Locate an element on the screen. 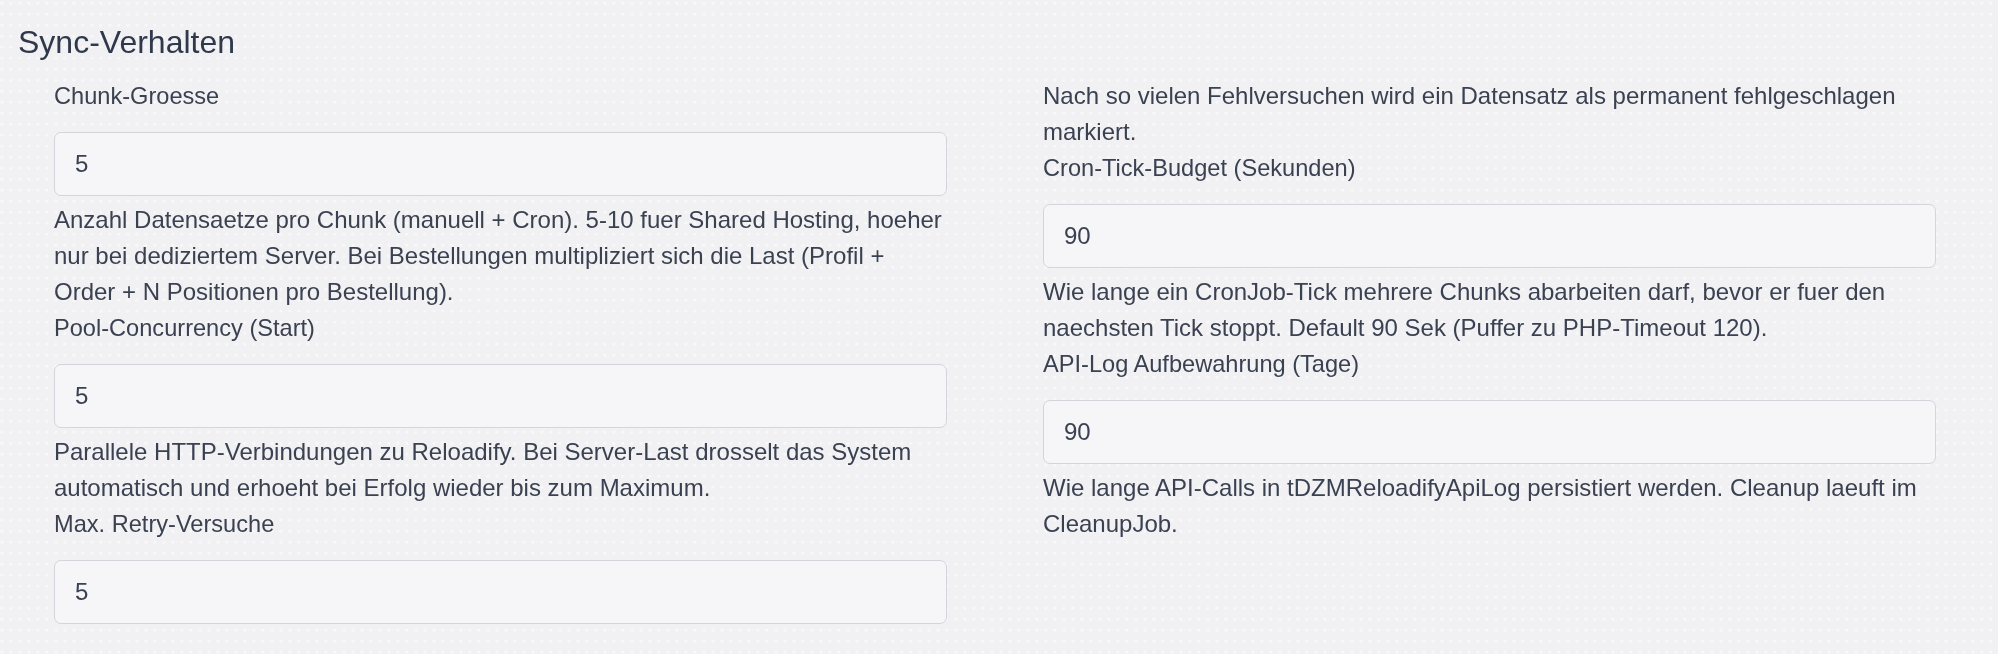  field-label: Max. Retry-Versuche is located at coordinates (165, 524).